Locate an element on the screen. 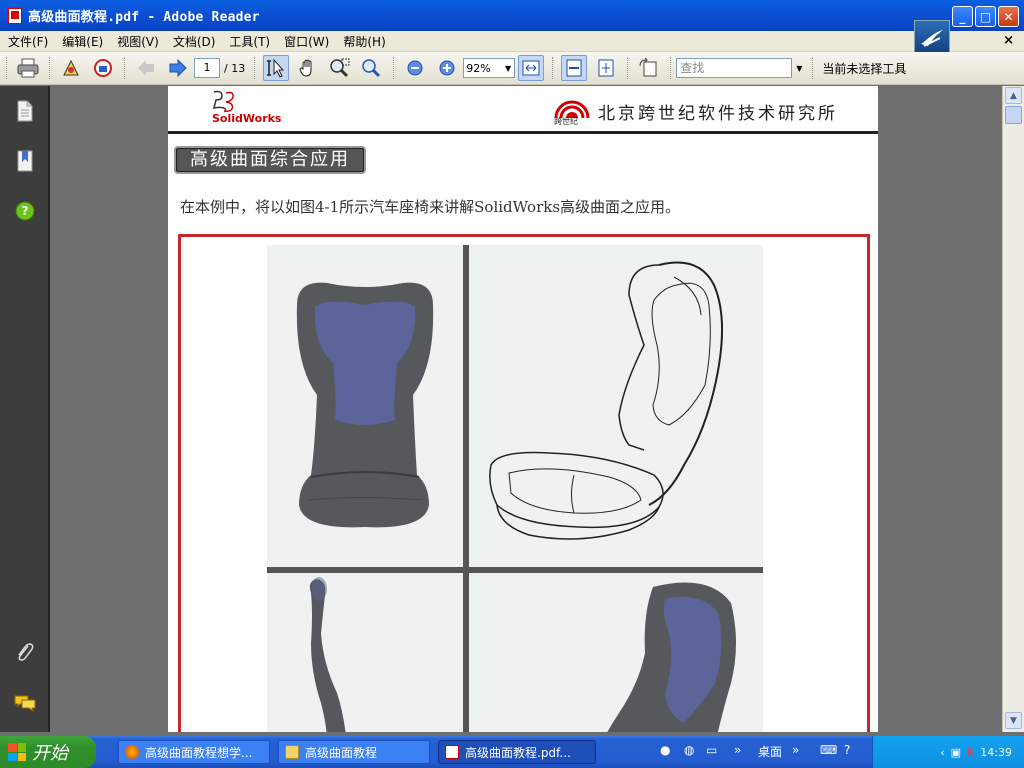 This screenshot has height=768, width=1024. scroll-up-icon: ▲ is located at coordinates (1013, 95).